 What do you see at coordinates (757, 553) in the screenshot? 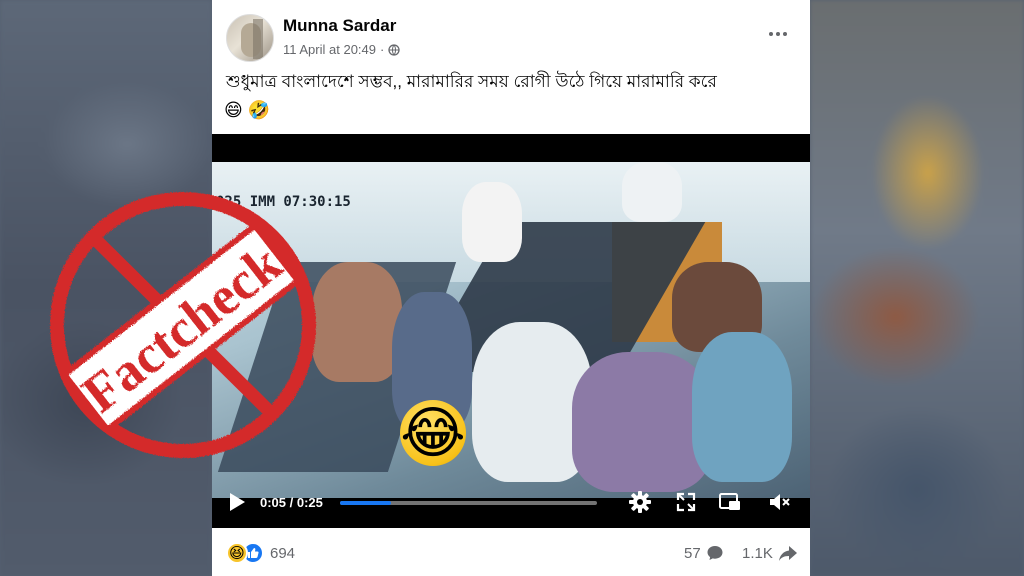
I see `shares-count-value: 1.1K` at bounding box center [757, 553].